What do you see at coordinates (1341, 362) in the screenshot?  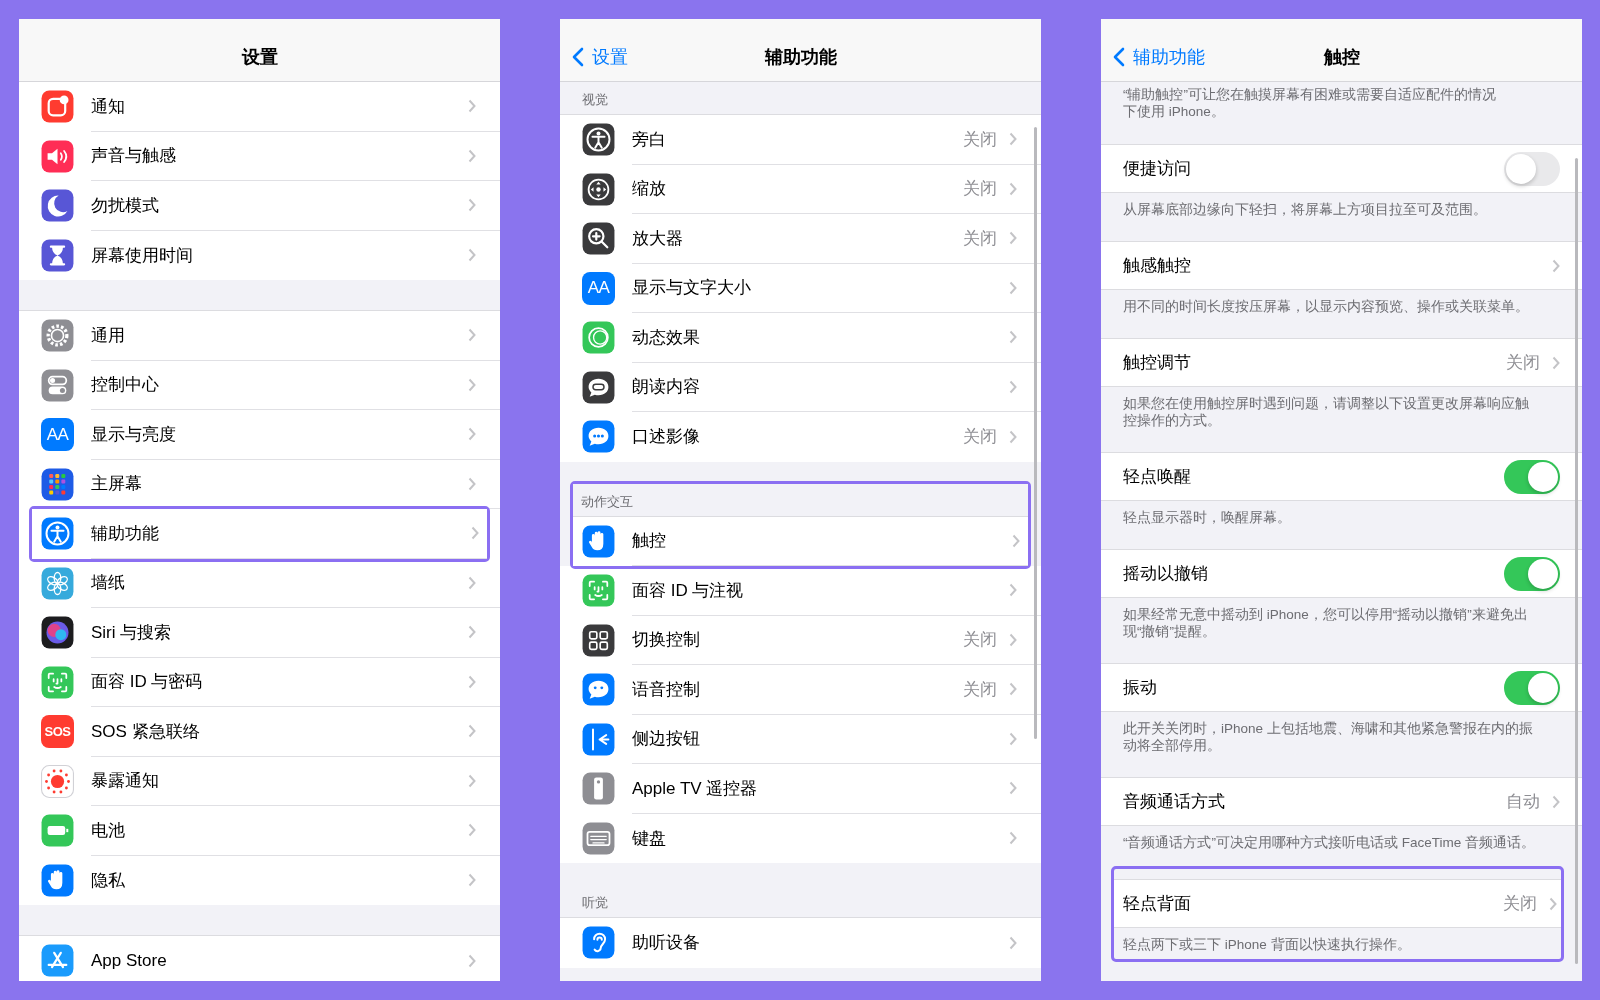 I see `settings-row: 触控调节 关闭` at bounding box center [1341, 362].